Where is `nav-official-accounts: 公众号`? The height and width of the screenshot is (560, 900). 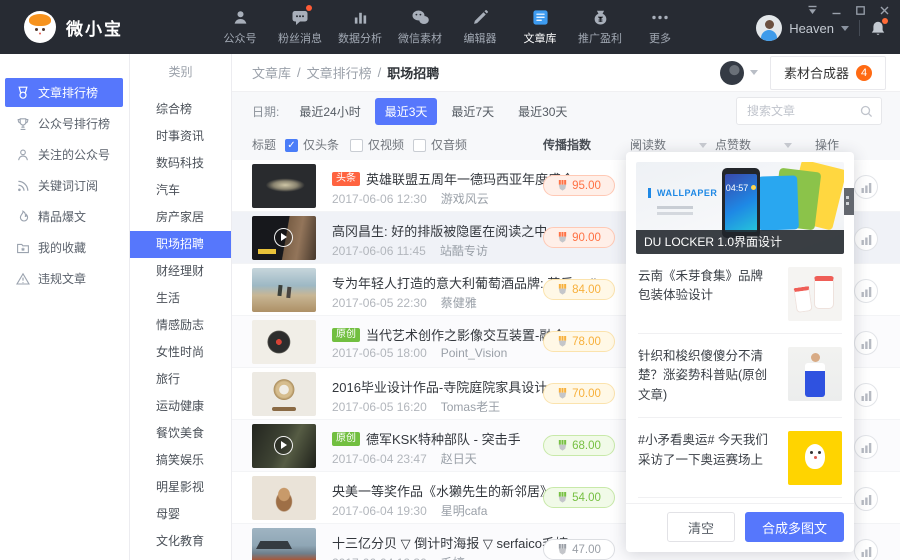 nav-official-accounts: 公众号 is located at coordinates (240, 27).